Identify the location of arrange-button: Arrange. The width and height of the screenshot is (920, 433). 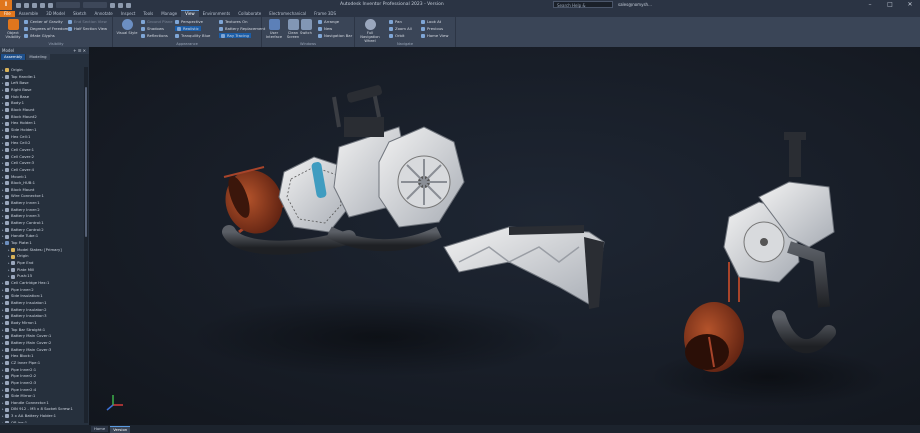
(328, 21).